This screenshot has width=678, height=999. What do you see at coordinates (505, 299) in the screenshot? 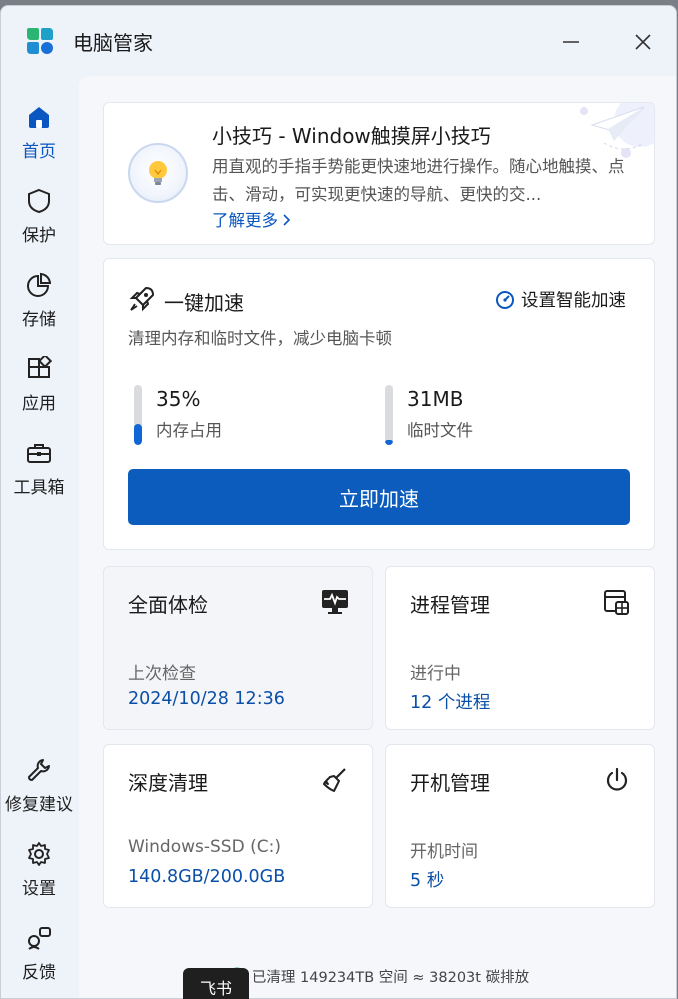
I see `gauge-icon` at bounding box center [505, 299].